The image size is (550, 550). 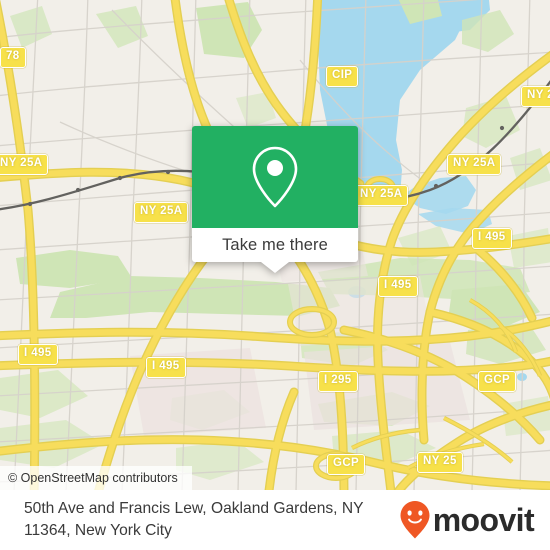 I want to click on take-me-there-button: Take me there, so click(x=275, y=245).